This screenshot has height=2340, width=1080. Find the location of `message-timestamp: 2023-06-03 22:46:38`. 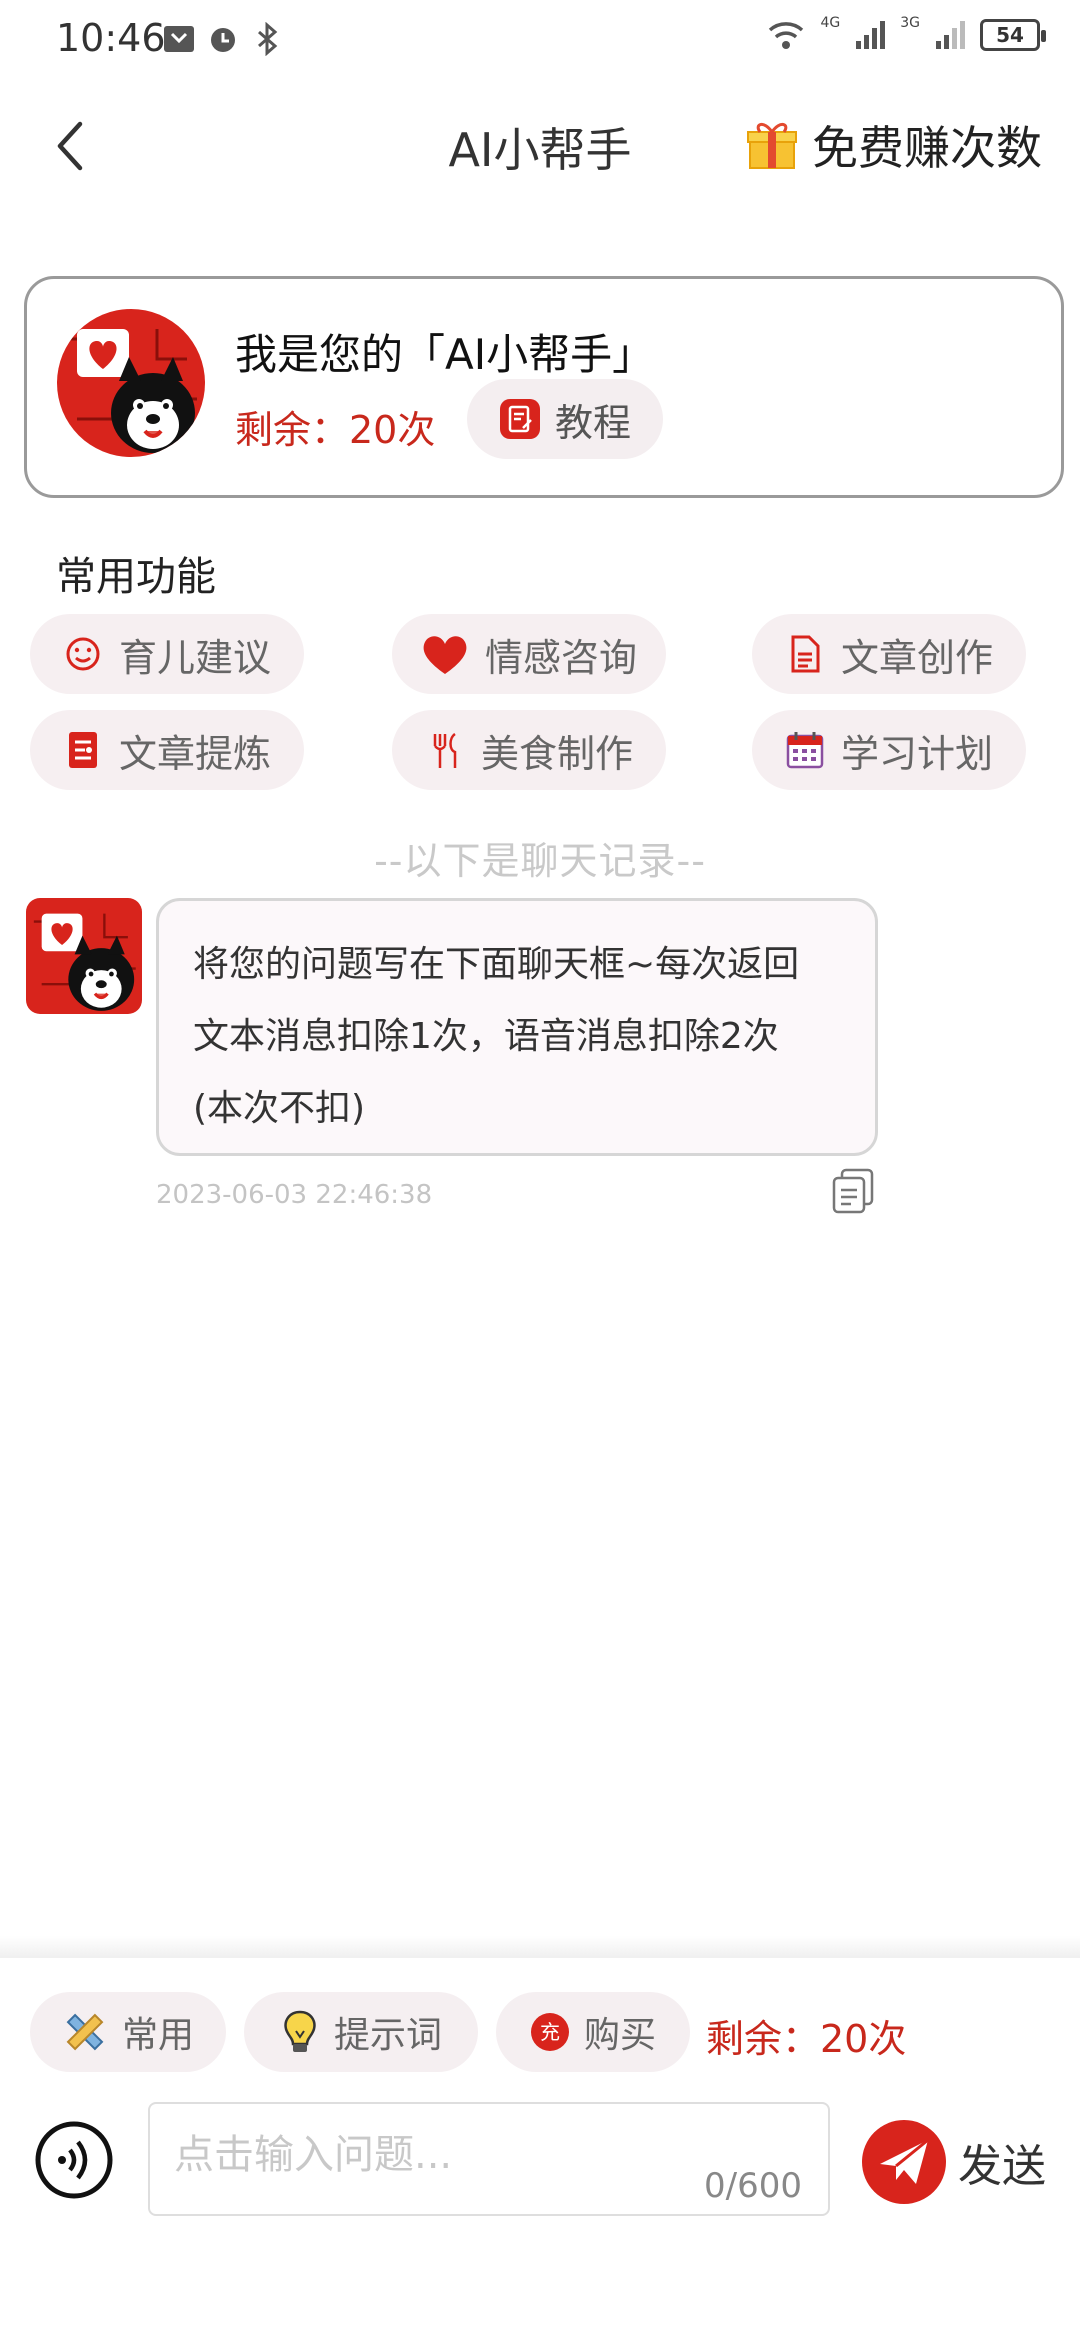

message-timestamp: 2023-06-03 22:46:38 is located at coordinates (294, 1195).